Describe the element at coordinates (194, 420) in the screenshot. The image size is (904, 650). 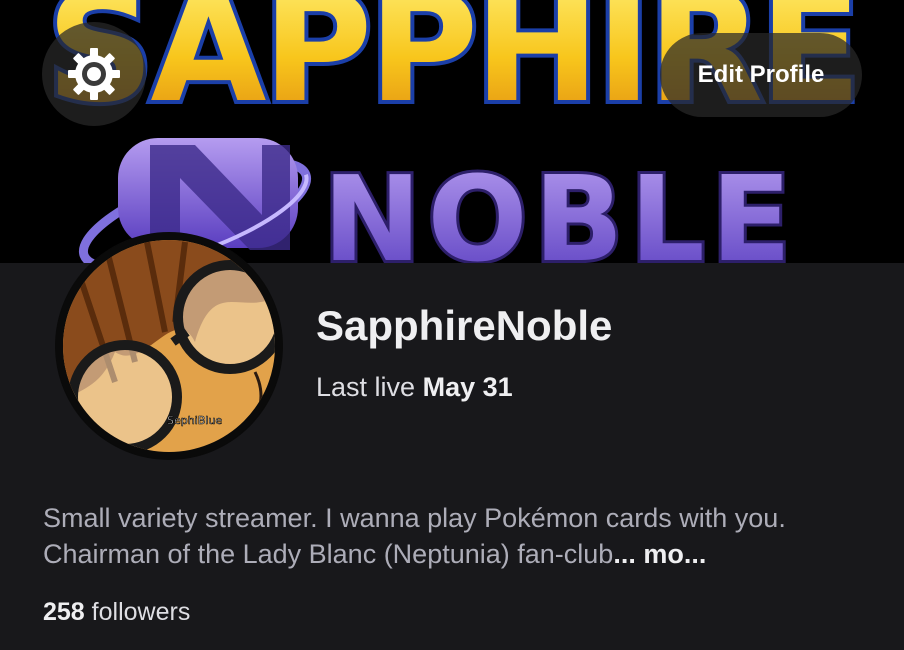
I see `avatar-signature: SephiBlue` at that location.